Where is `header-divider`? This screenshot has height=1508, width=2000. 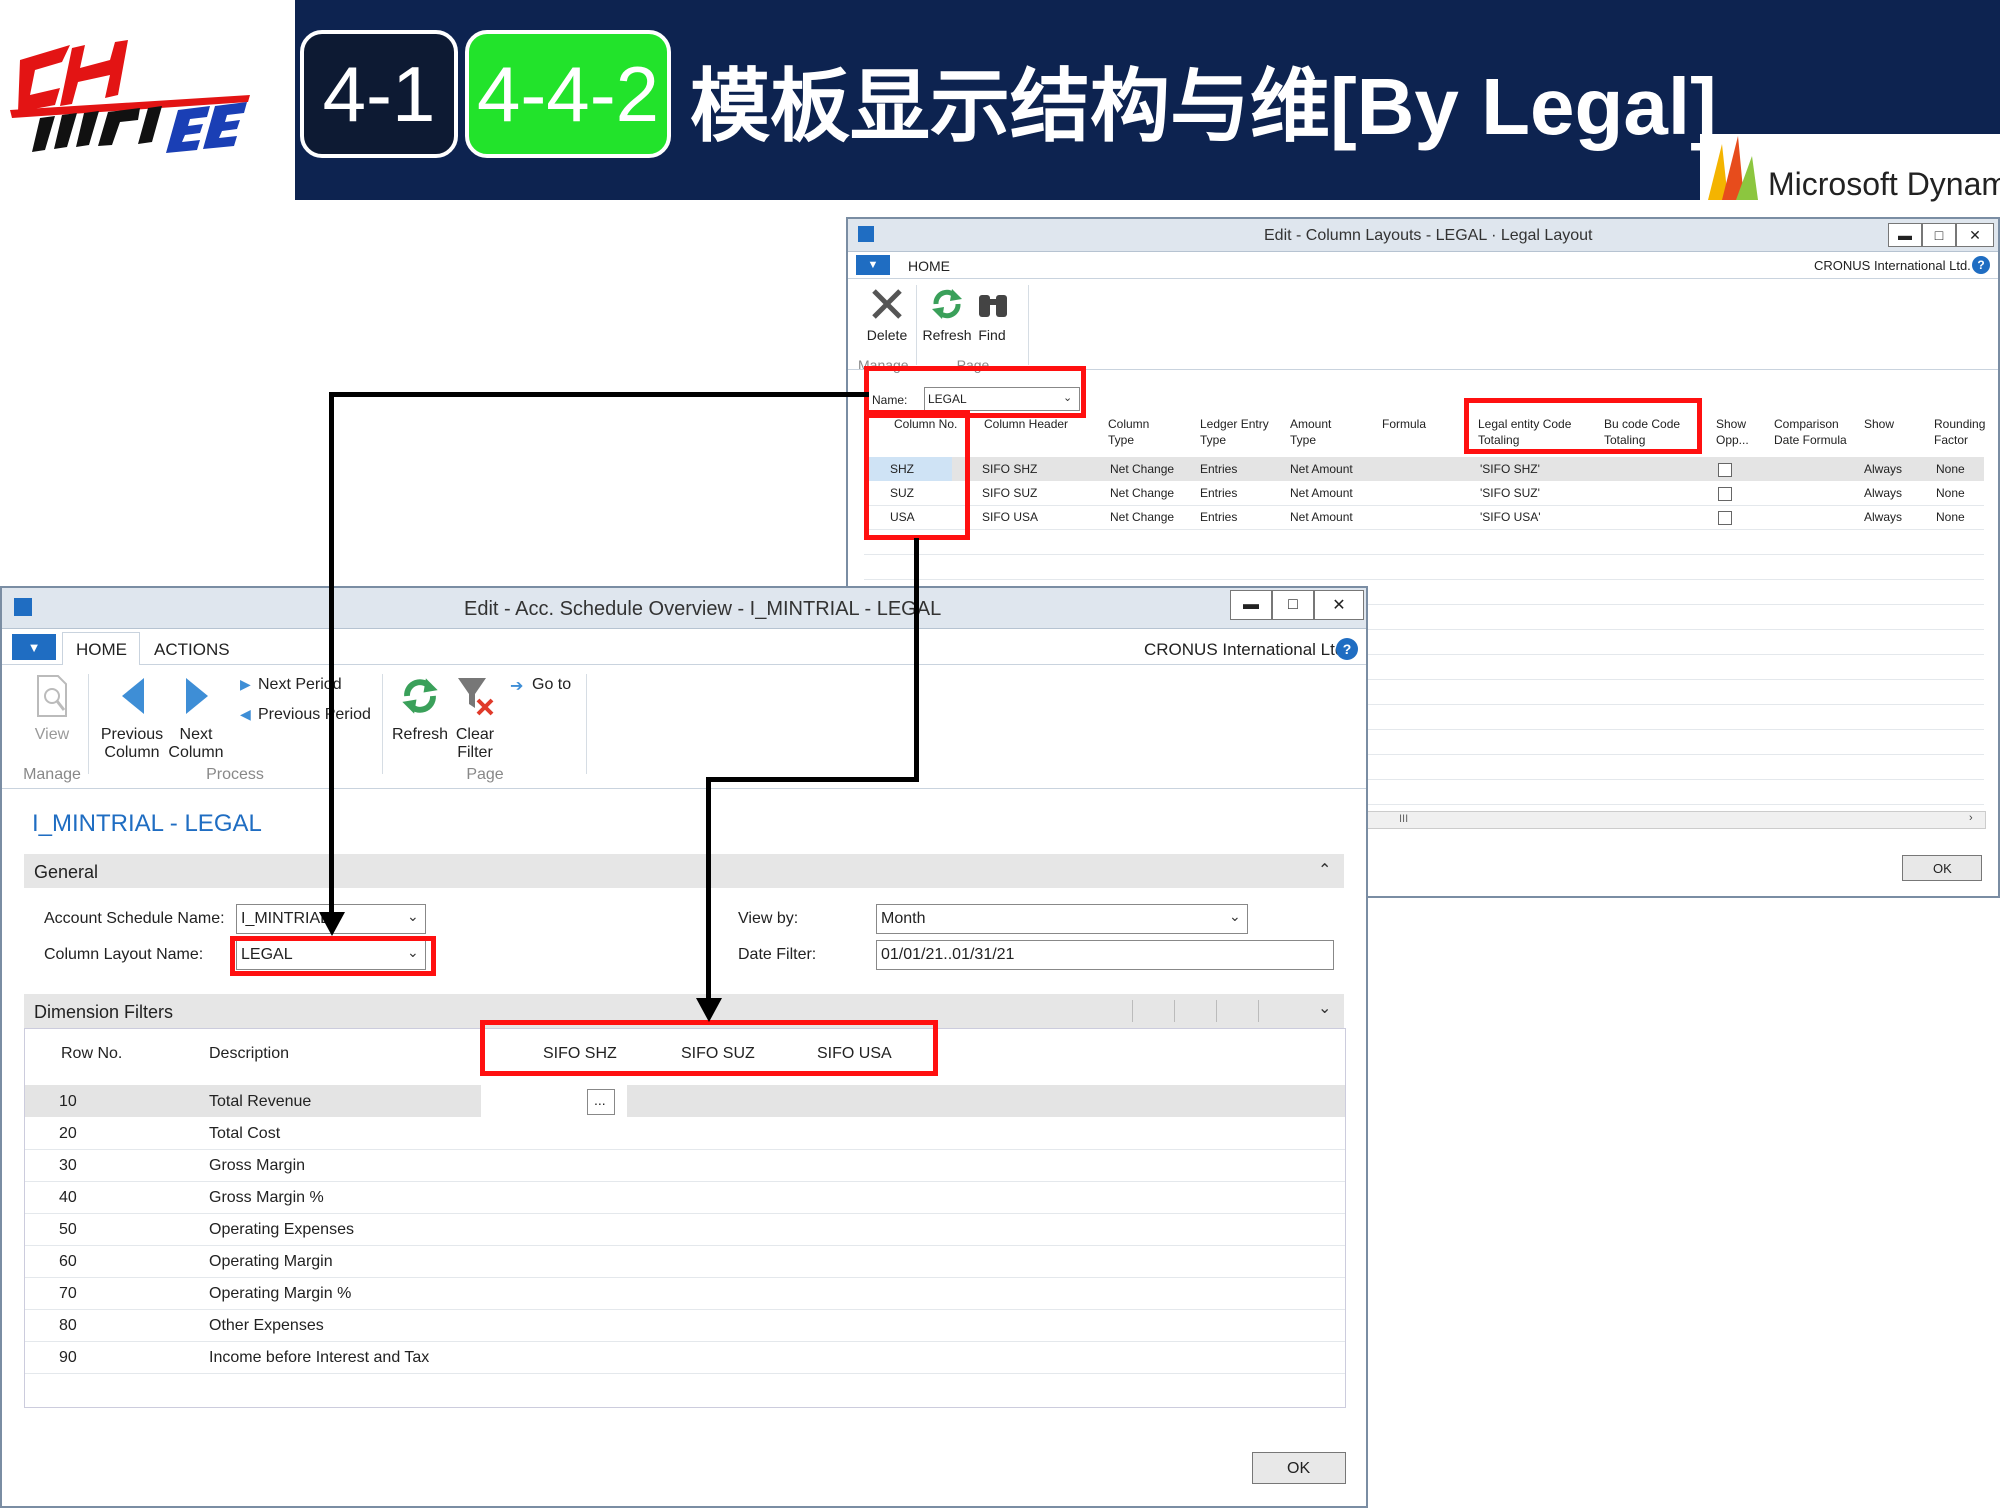
header-divider is located at coordinates (280, 100).